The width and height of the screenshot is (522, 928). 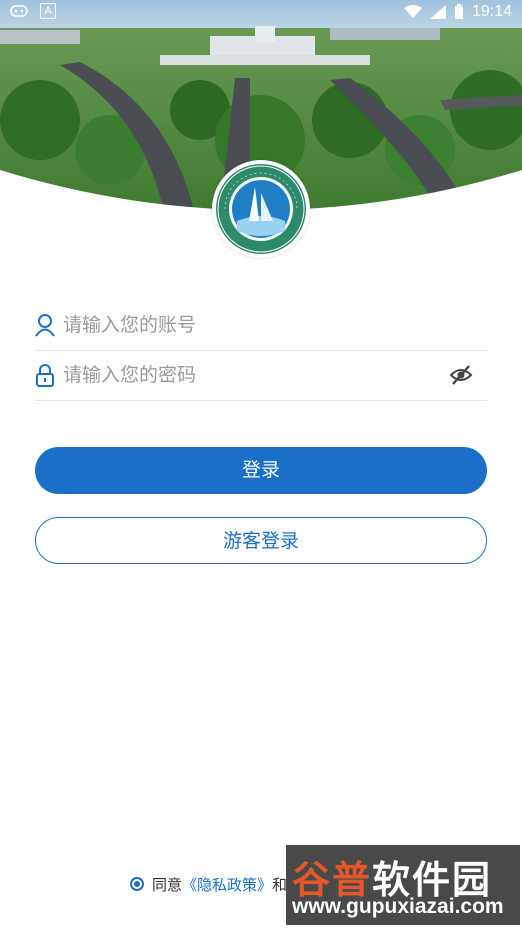 What do you see at coordinates (398, 906) in the screenshot?
I see `watermark-url: www.gupuxiazai.com` at bounding box center [398, 906].